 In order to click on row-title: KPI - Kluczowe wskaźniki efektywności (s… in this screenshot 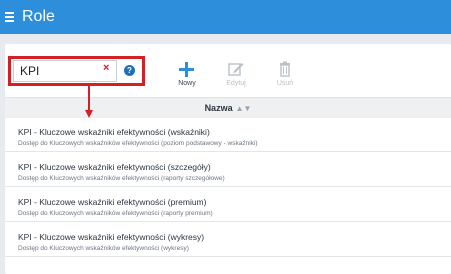, I will do `click(114, 167)`.